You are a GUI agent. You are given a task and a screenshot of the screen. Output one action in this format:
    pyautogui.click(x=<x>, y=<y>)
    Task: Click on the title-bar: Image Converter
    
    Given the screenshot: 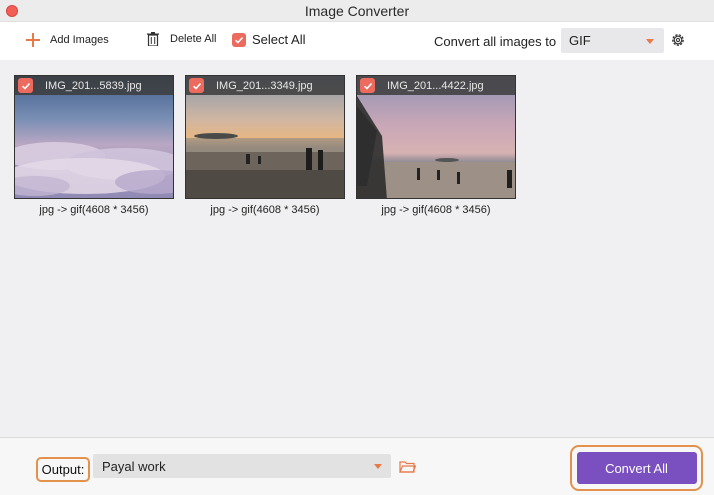 What is the action you would take?
    pyautogui.click(x=357, y=11)
    